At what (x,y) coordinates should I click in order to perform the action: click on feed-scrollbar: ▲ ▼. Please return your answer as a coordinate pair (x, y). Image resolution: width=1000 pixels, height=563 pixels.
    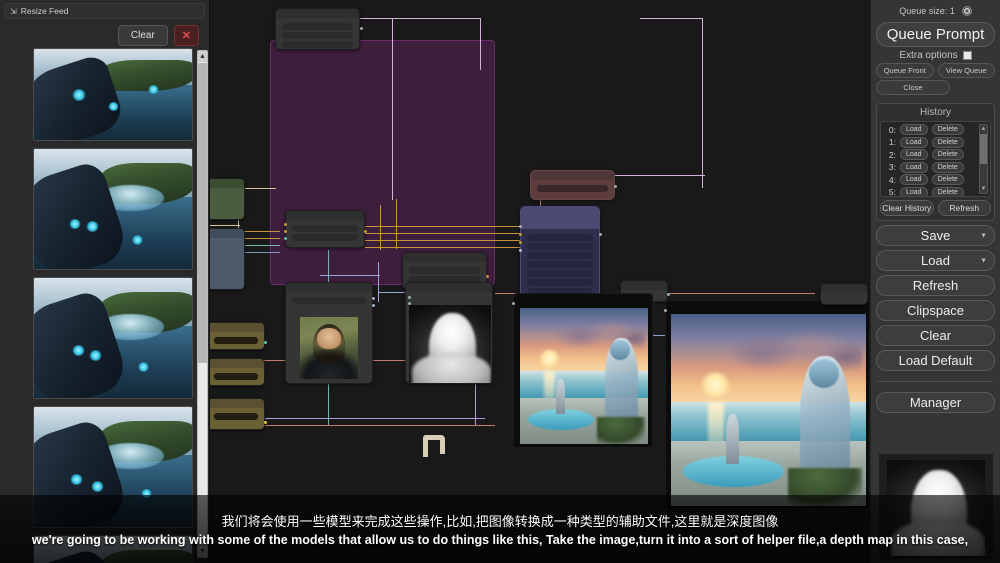
    Looking at the image, I should click on (202, 304).